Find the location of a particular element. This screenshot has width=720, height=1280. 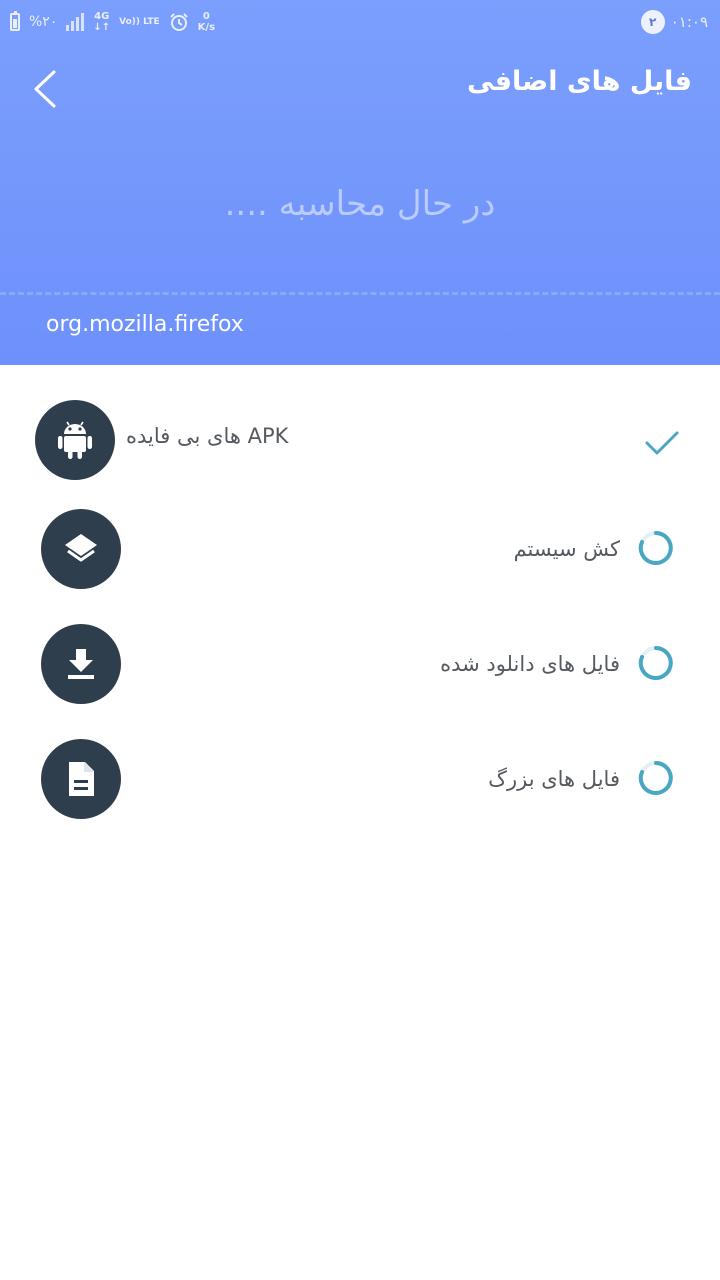

volte-label: Vo)) LTE is located at coordinates (139, 21).